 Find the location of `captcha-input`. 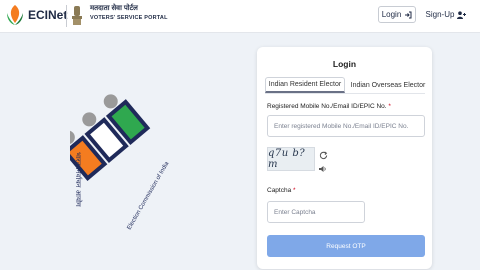

captcha-input is located at coordinates (316, 212).